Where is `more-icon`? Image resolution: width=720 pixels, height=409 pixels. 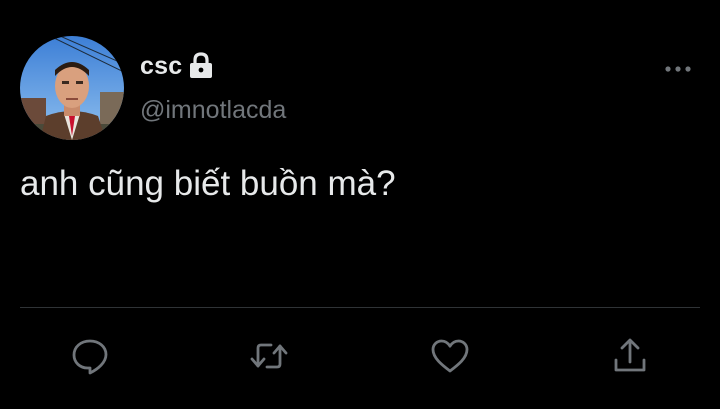 more-icon is located at coordinates (678, 69).